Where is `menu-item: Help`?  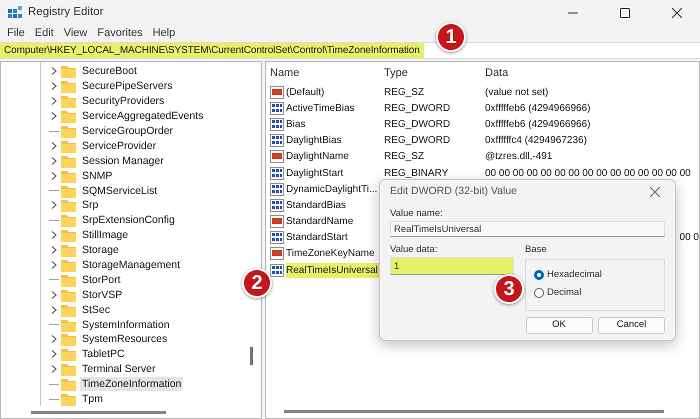 menu-item: Help is located at coordinates (164, 33).